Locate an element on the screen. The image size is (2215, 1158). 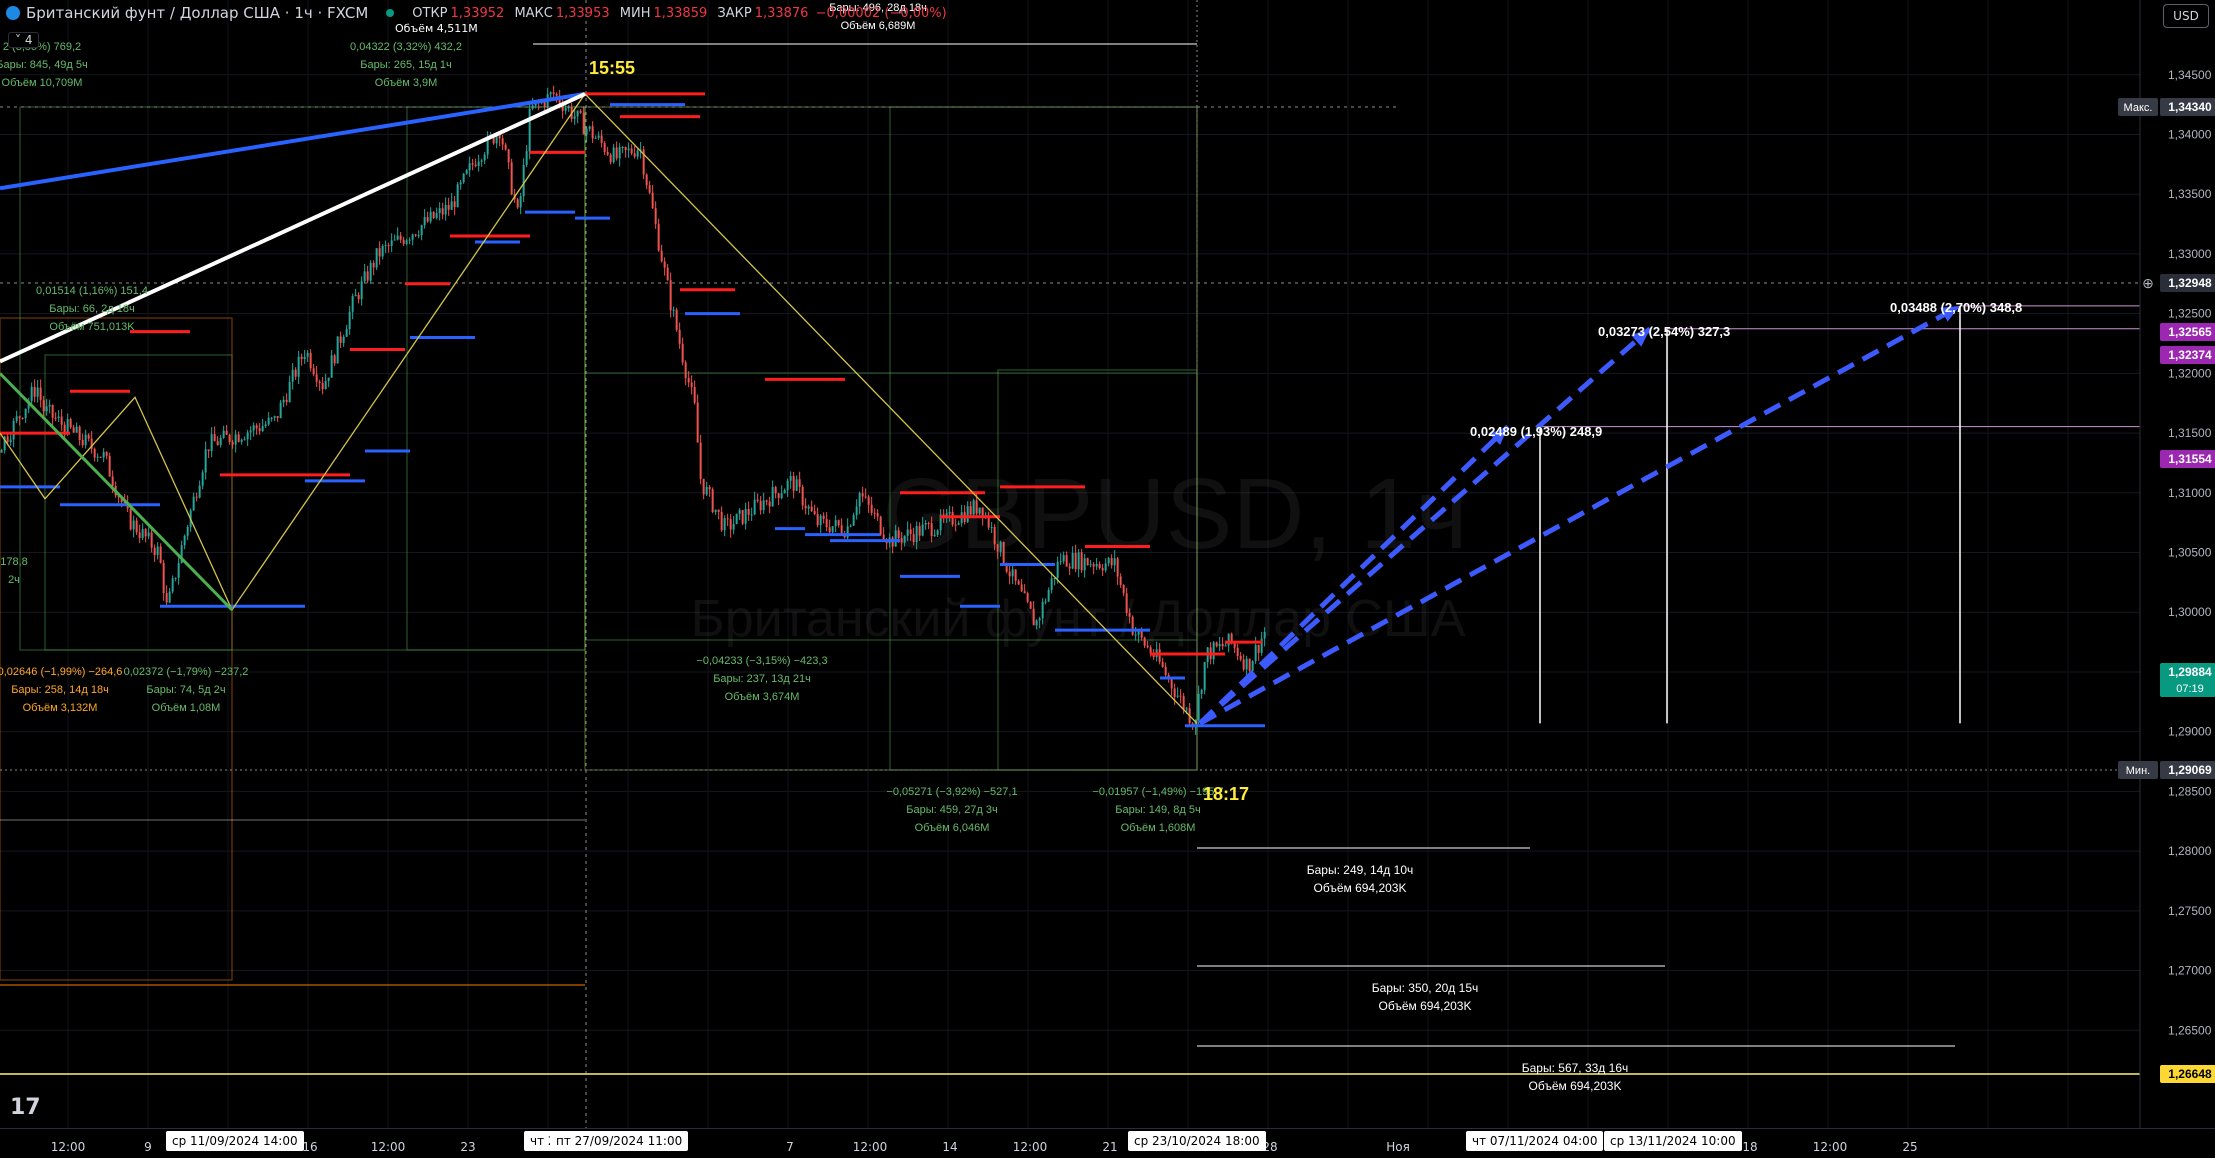
projection-label: 0,03488 (2,70%) 348,8 is located at coordinates (1956, 307).